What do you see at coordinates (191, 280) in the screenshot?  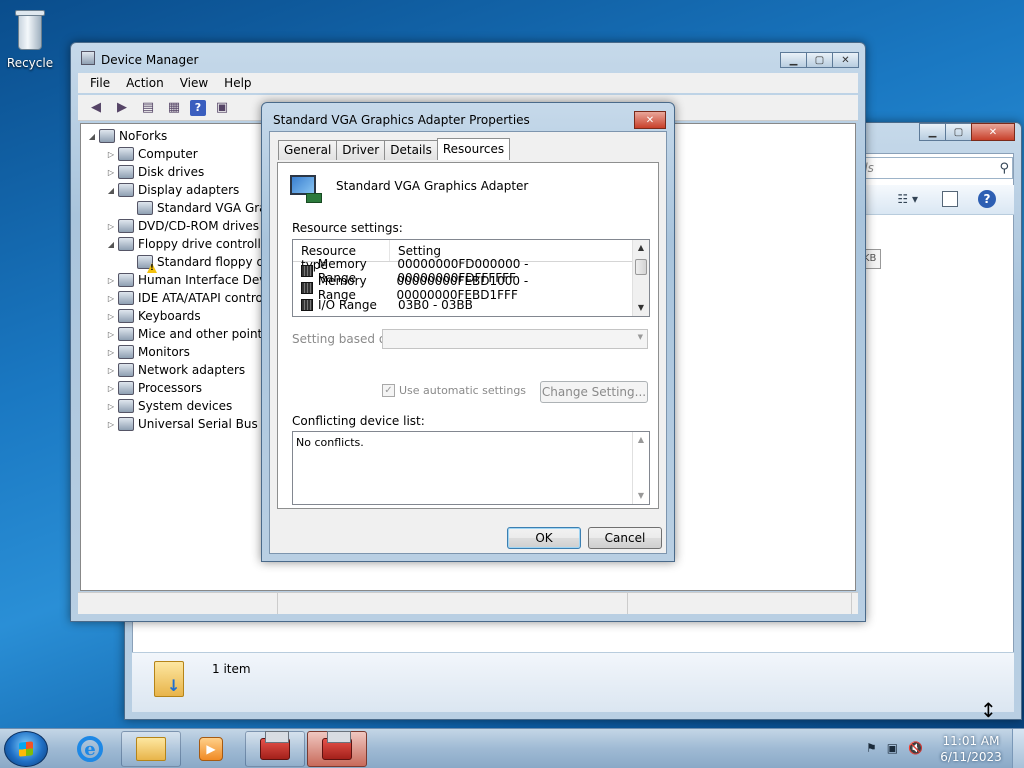 I see `tree-item: ▷ Human Interface Devic` at bounding box center [191, 280].